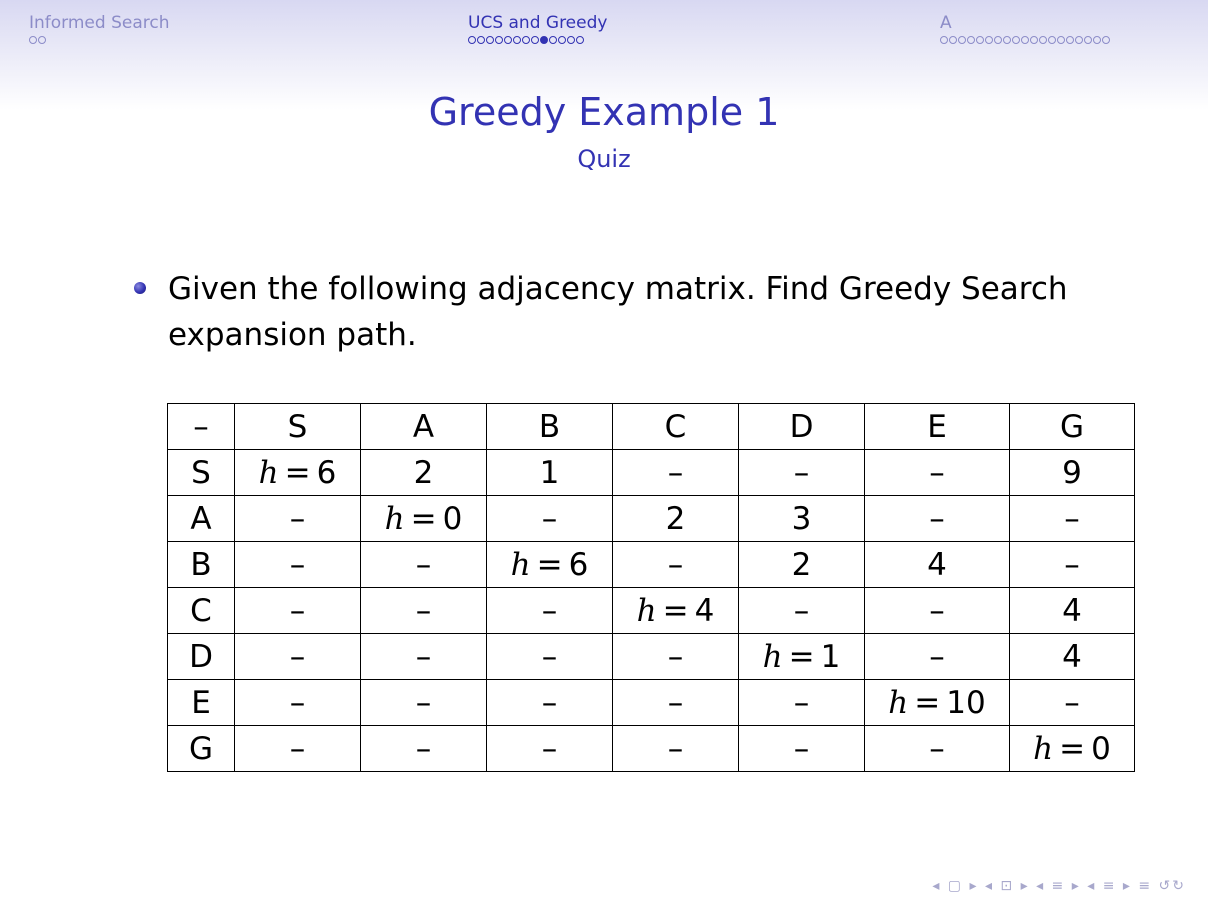  What do you see at coordinates (201, 426) in the screenshot?
I see `table-header-cell: –` at bounding box center [201, 426].